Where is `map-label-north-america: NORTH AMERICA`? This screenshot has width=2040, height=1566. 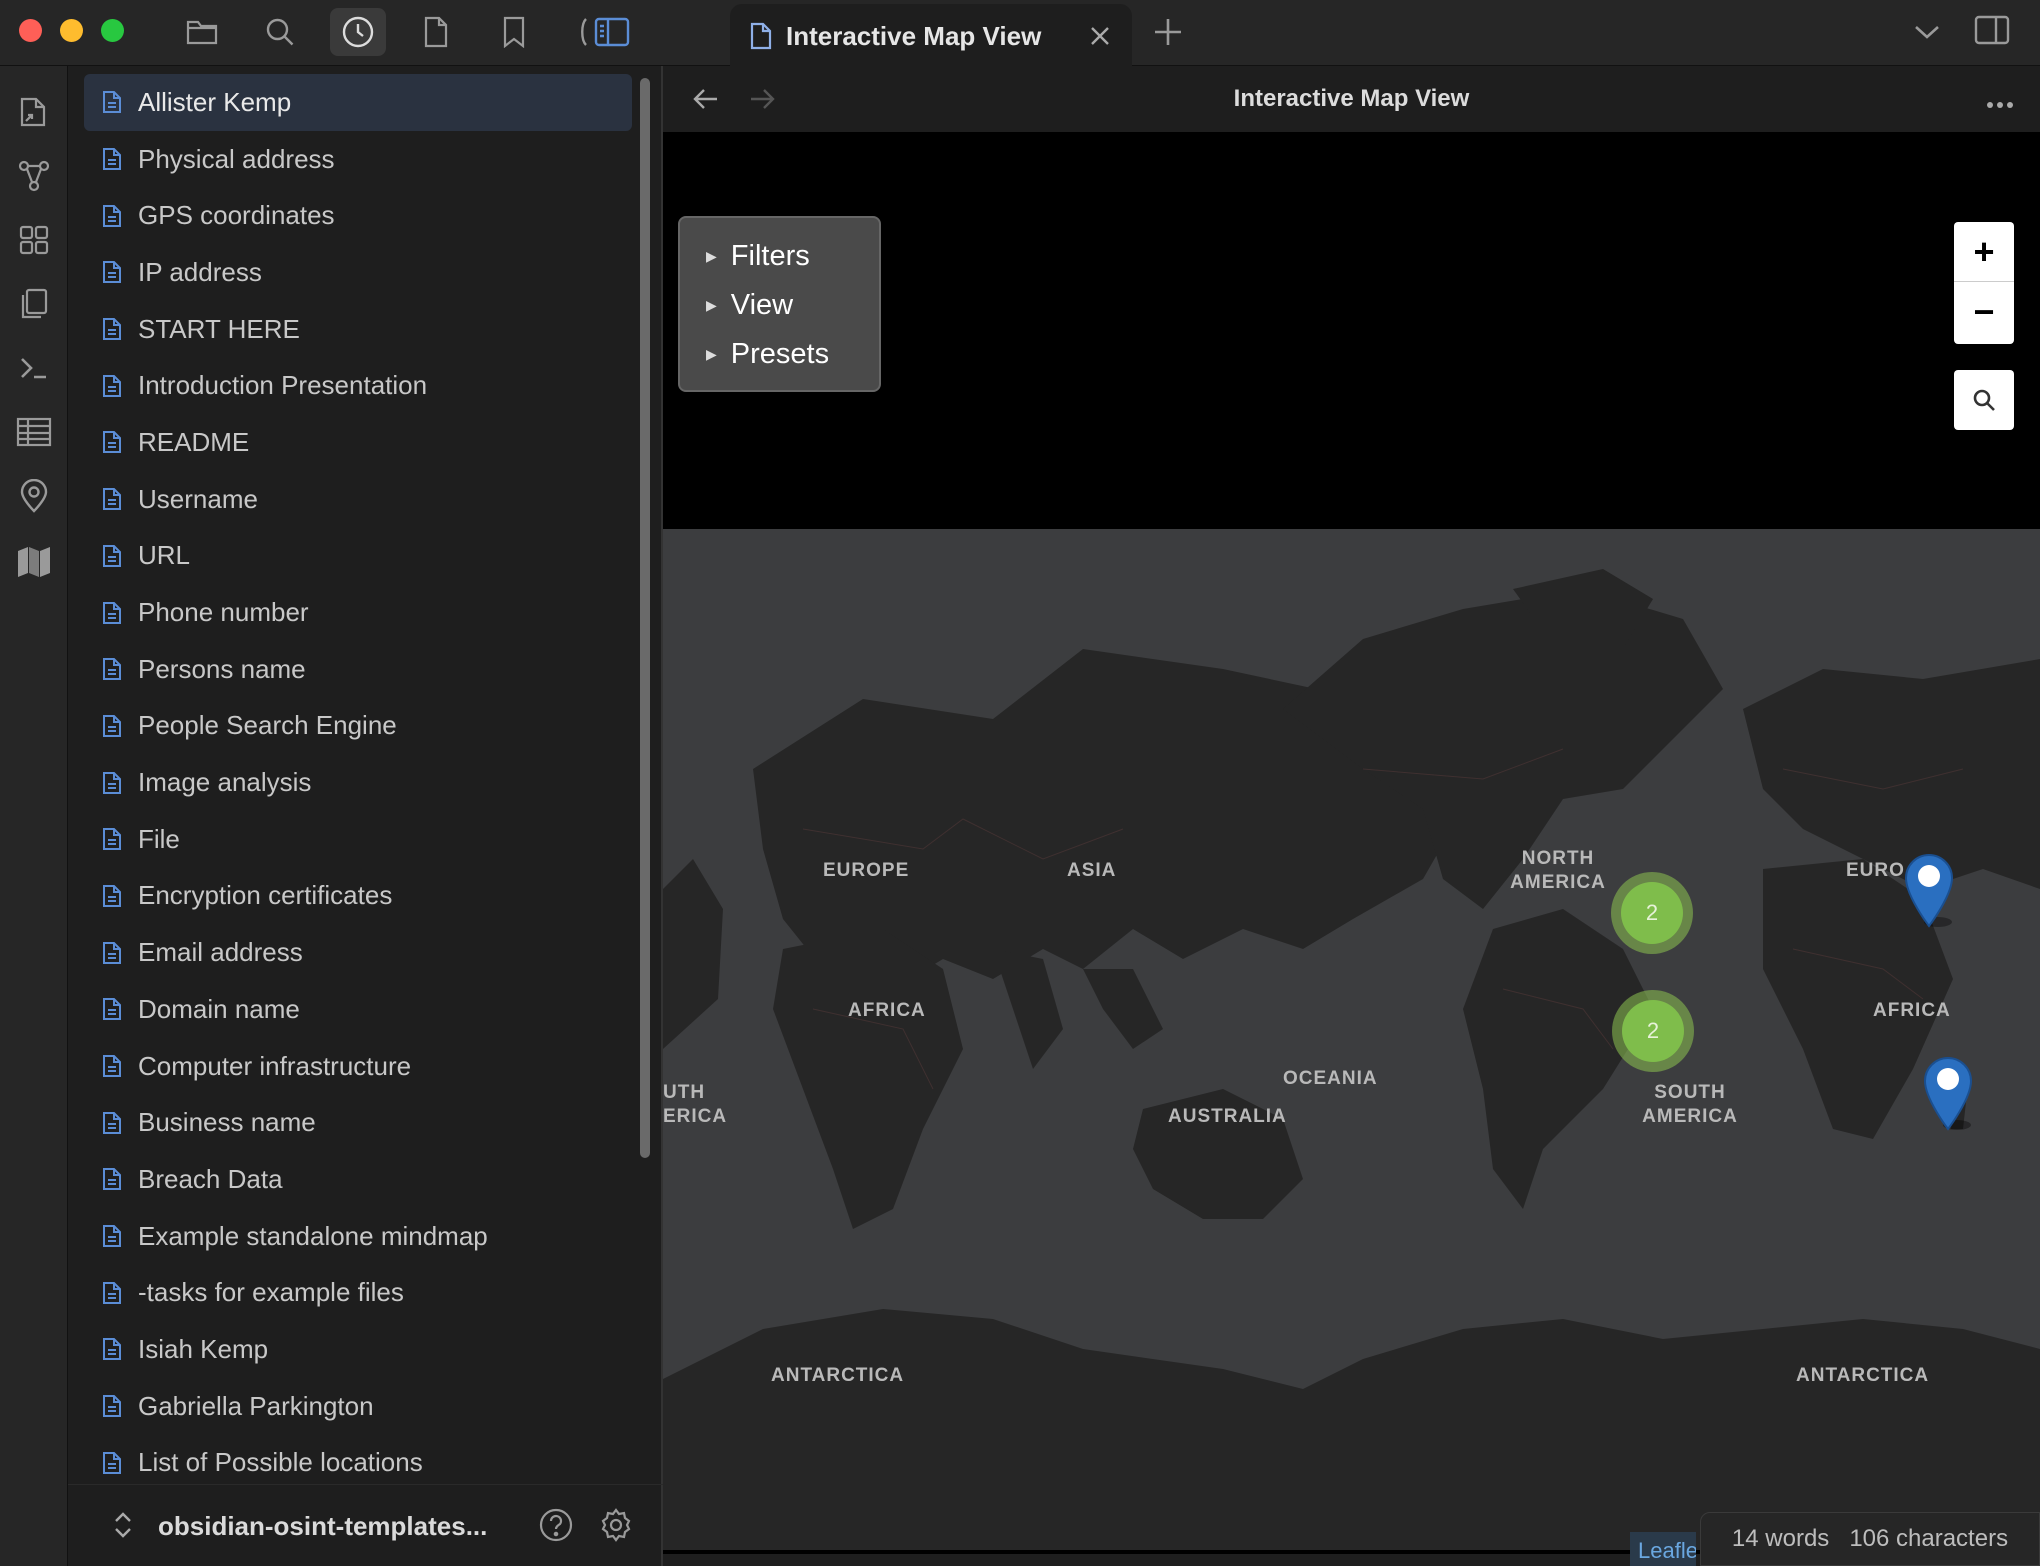
map-label-north-america: NORTH AMERICA is located at coordinates (1558, 870).